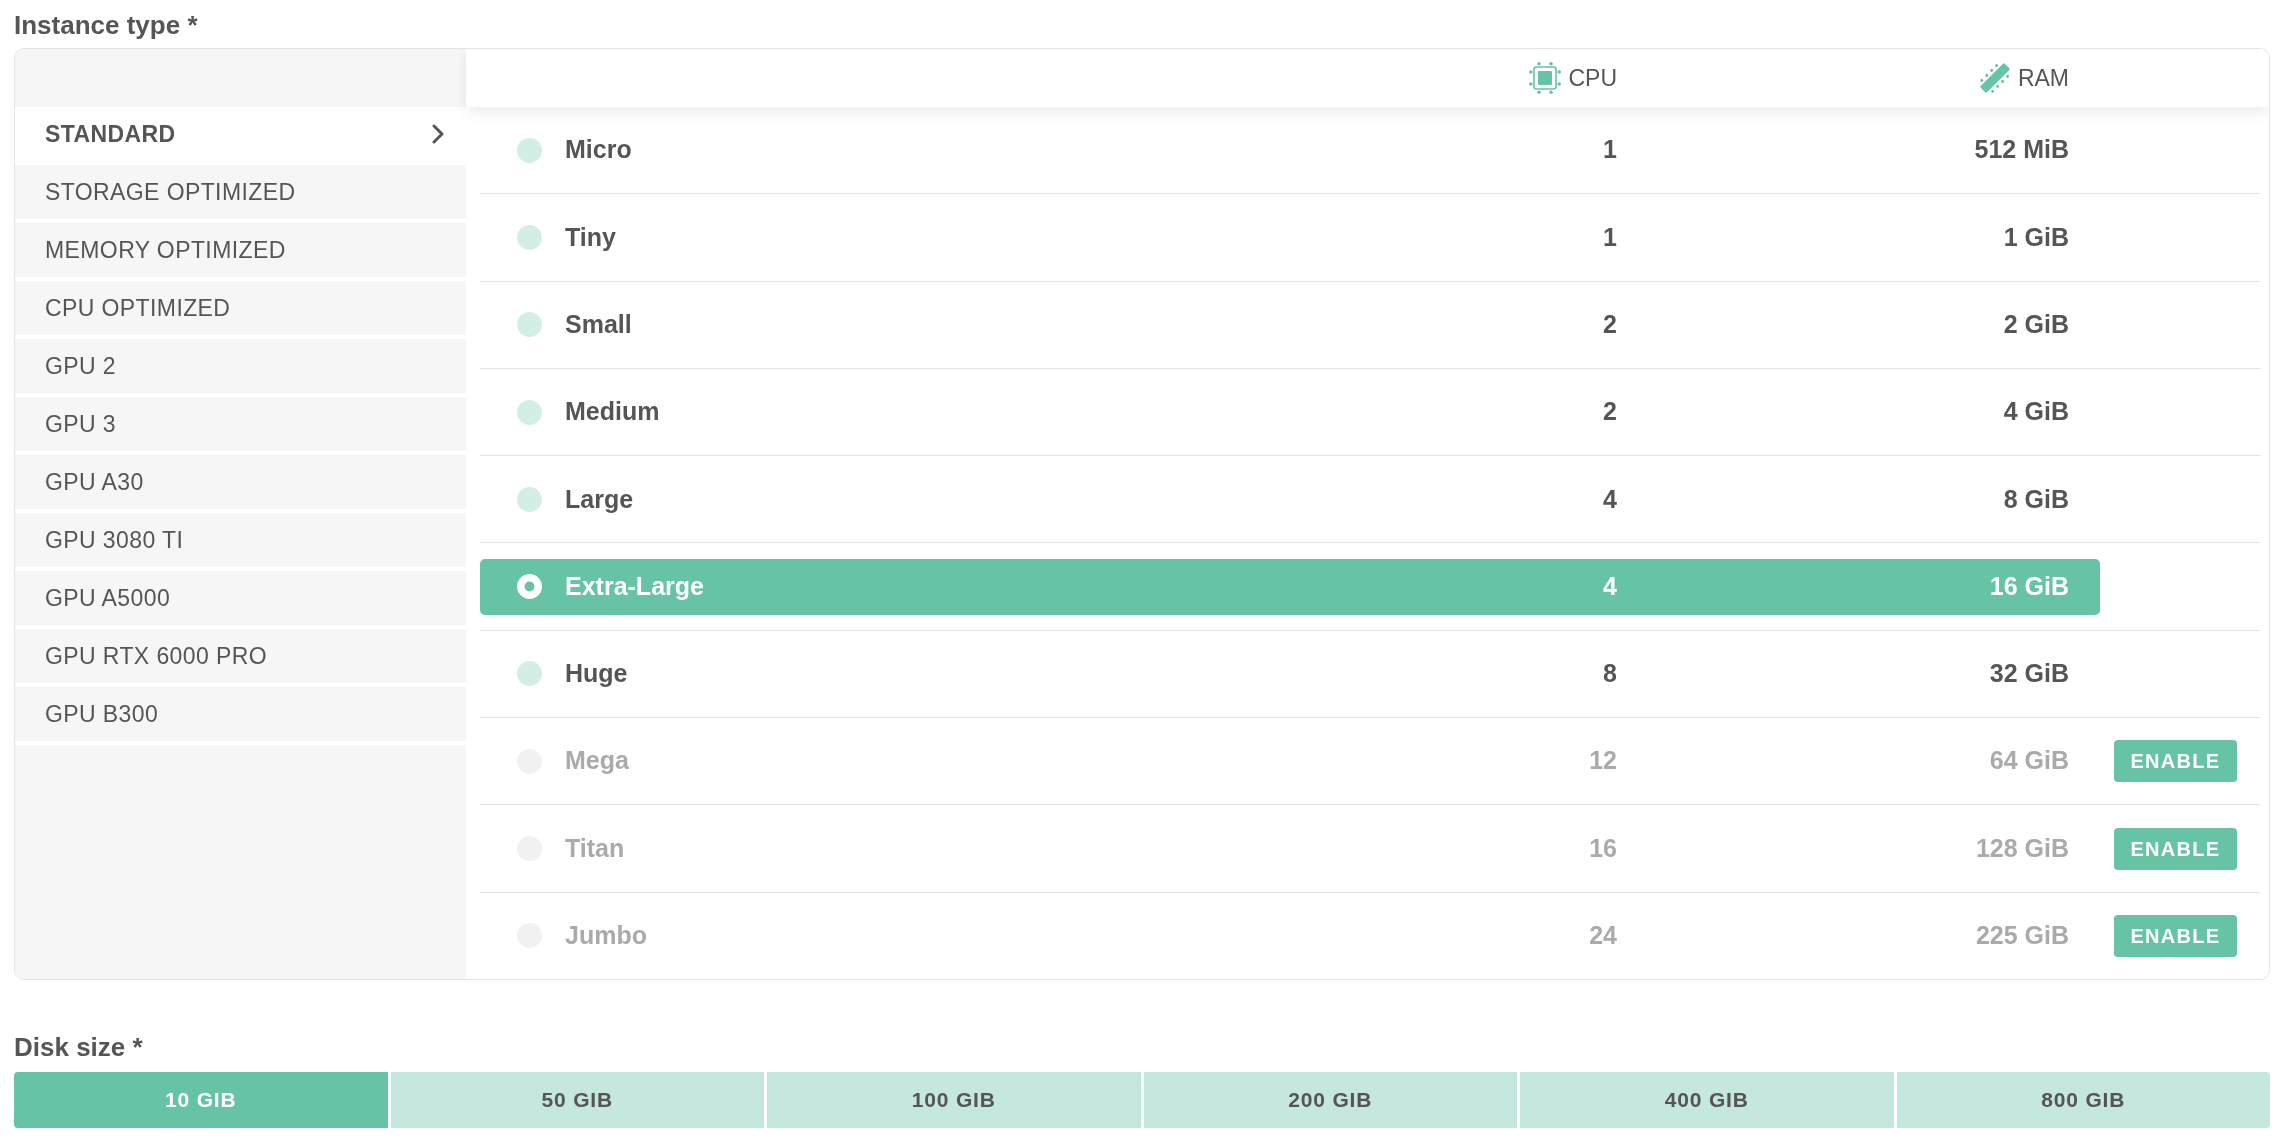  I want to click on category-tab: GPU 2, so click(240, 368).